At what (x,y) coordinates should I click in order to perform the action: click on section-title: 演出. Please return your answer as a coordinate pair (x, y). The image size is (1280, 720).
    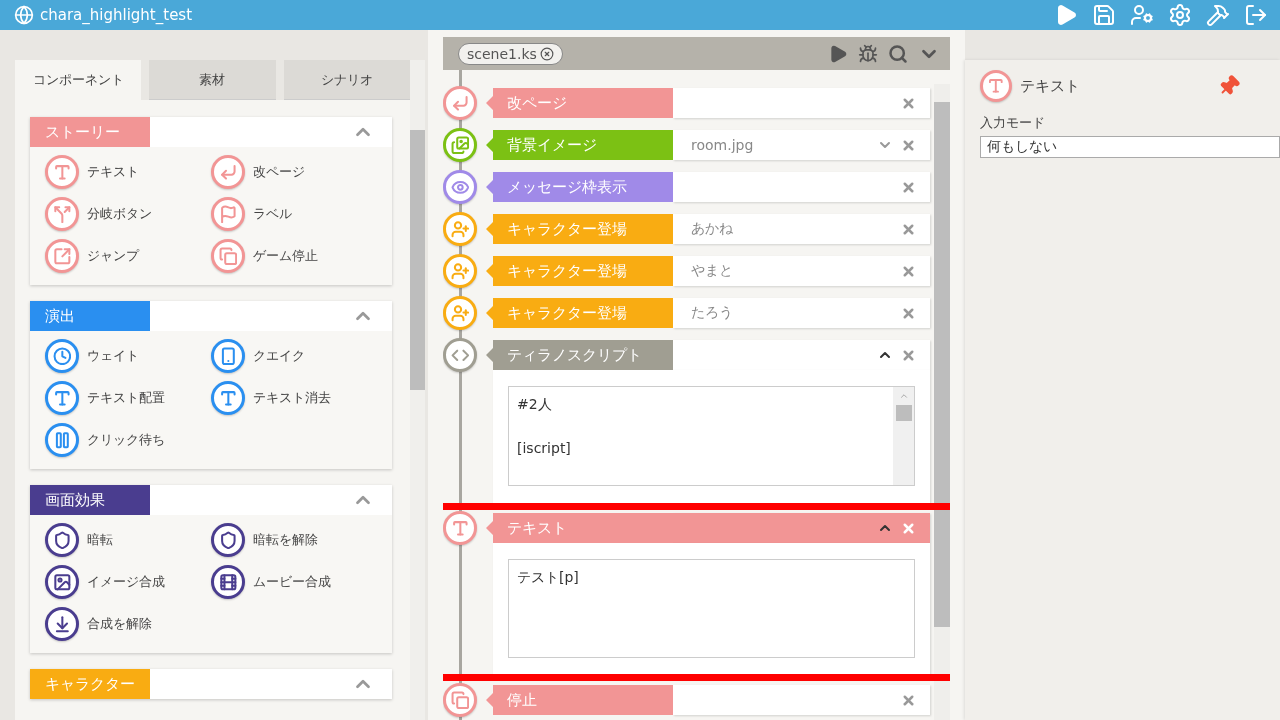
    Looking at the image, I should click on (90, 316).